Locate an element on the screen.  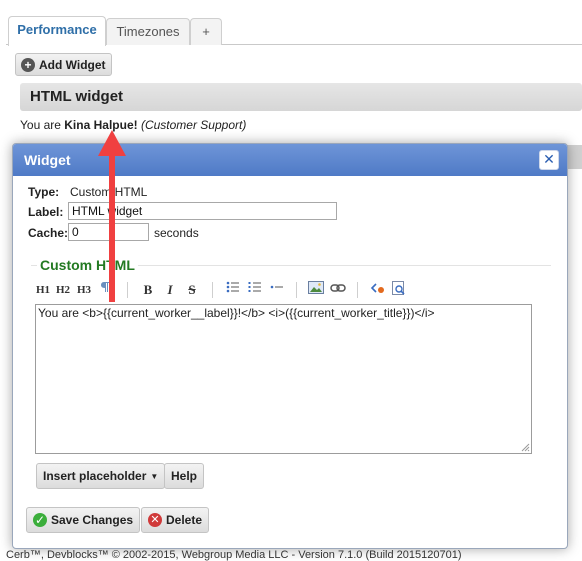
chevron-down-icon: ▼ is located at coordinates (154, 476).